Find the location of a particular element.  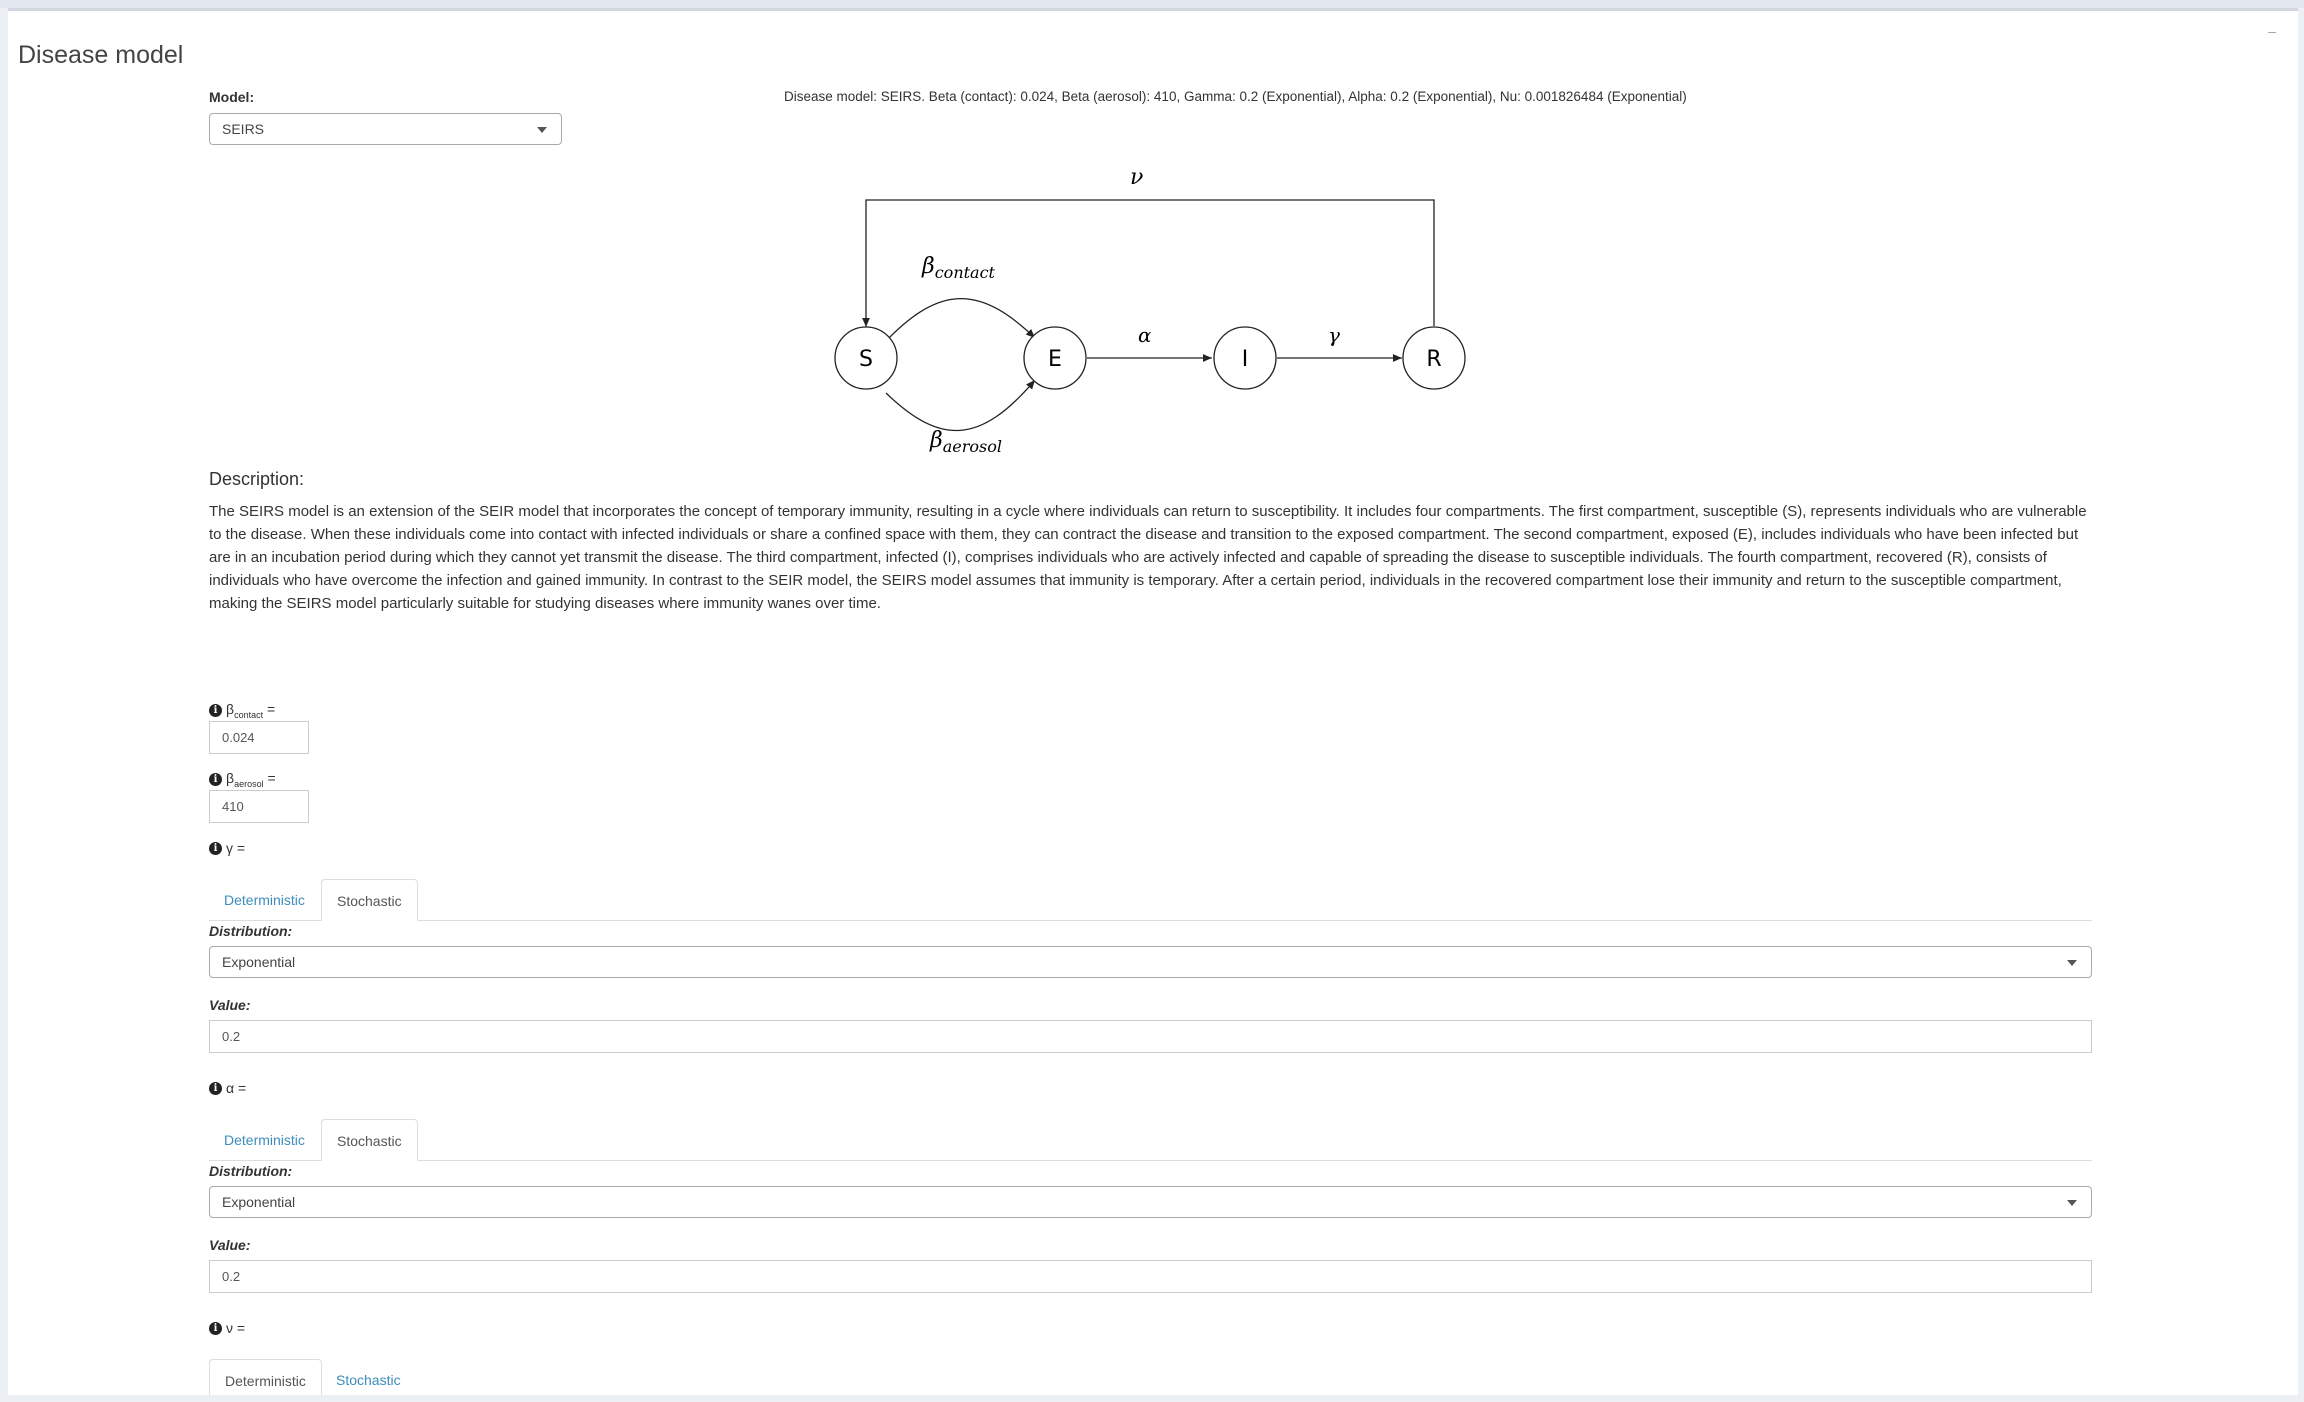

node-e: E is located at coordinates (1055, 358).